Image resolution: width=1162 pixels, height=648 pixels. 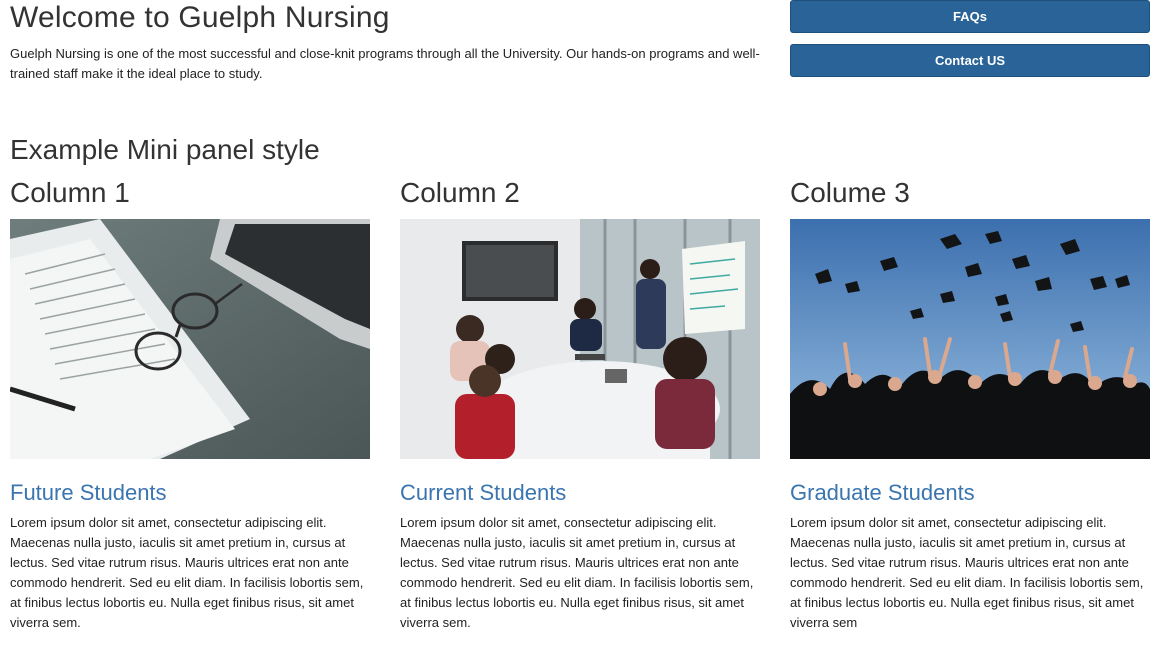 What do you see at coordinates (165, 149) in the screenshot?
I see `section-title: Example Mini panel style` at bounding box center [165, 149].